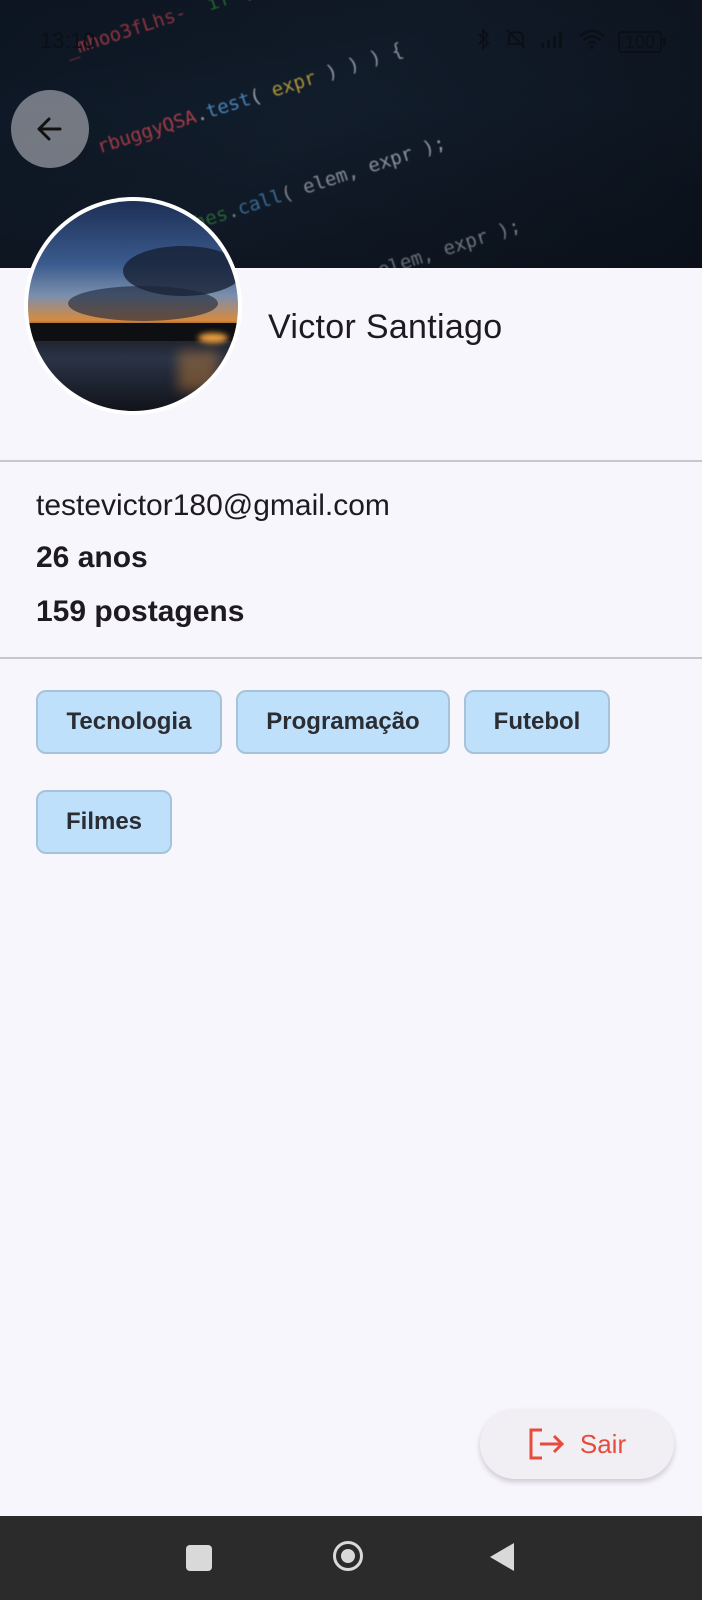 Image resolution: width=702 pixels, height=1600 pixels. I want to click on logout-icon, so click(546, 1444).